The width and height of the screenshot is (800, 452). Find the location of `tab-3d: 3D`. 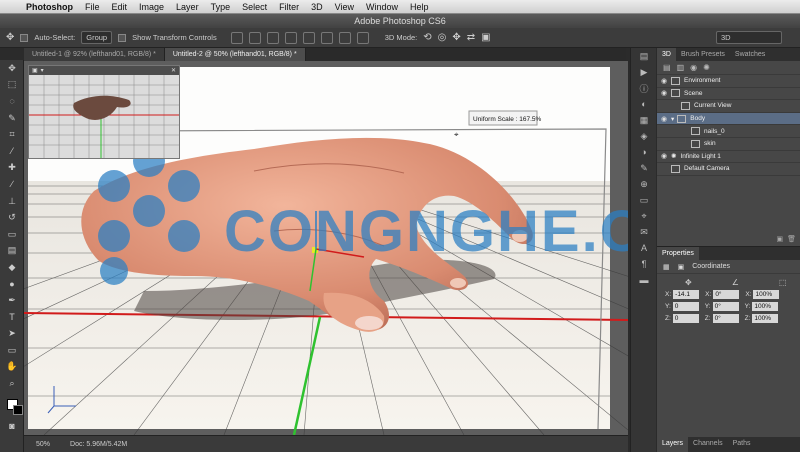

tab-3d: 3D is located at coordinates (666, 54).